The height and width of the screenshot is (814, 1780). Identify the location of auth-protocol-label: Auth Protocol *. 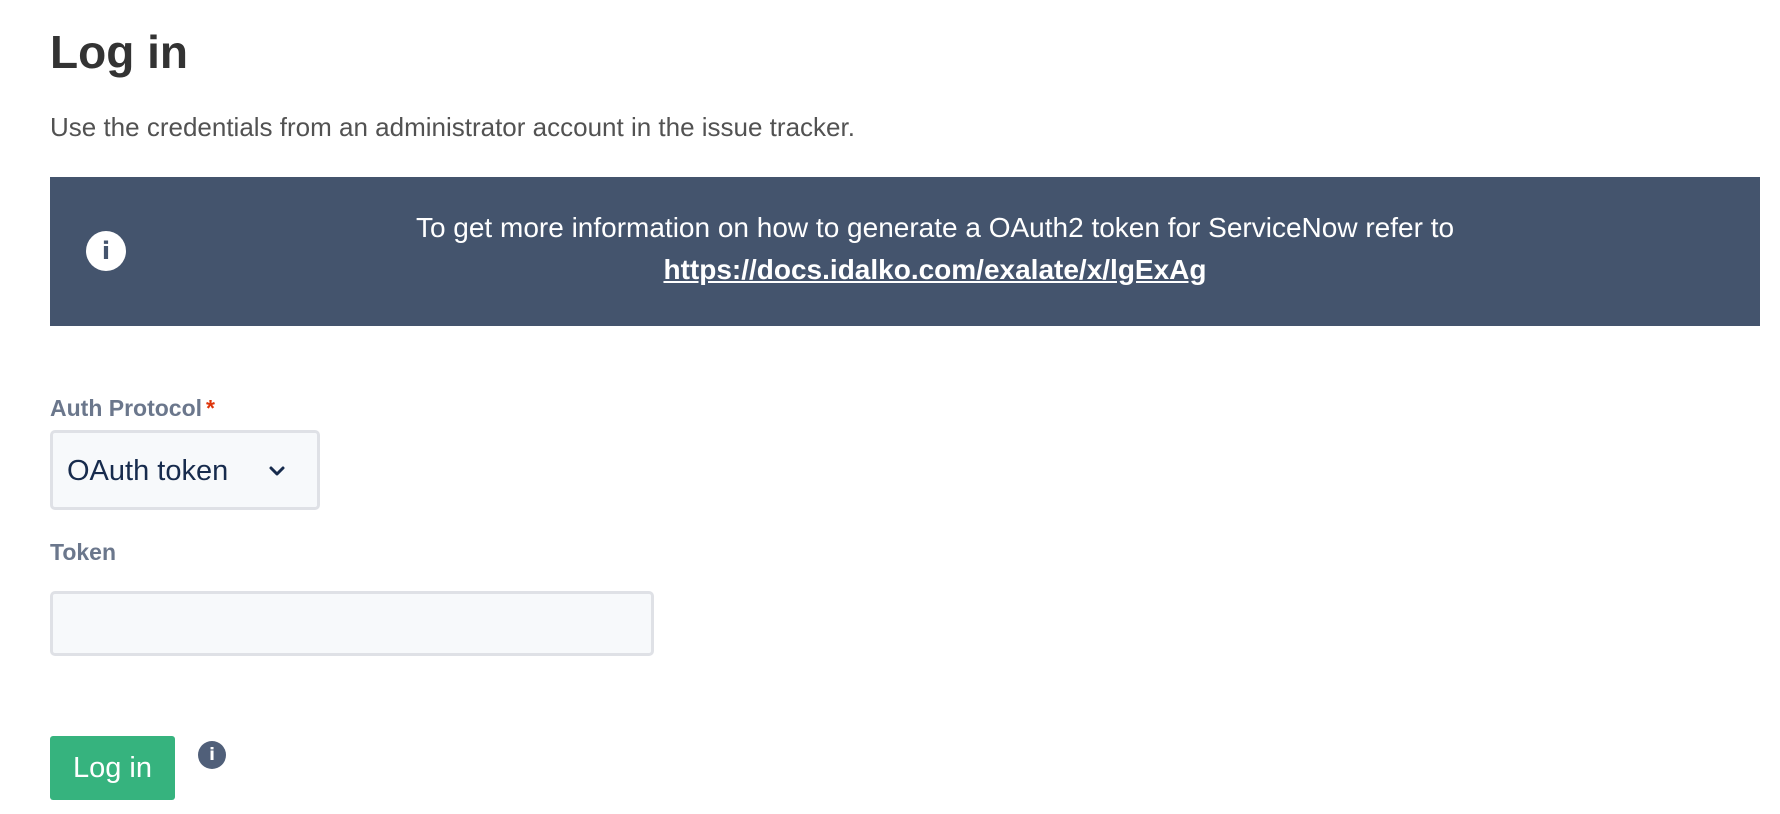
(132, 408).